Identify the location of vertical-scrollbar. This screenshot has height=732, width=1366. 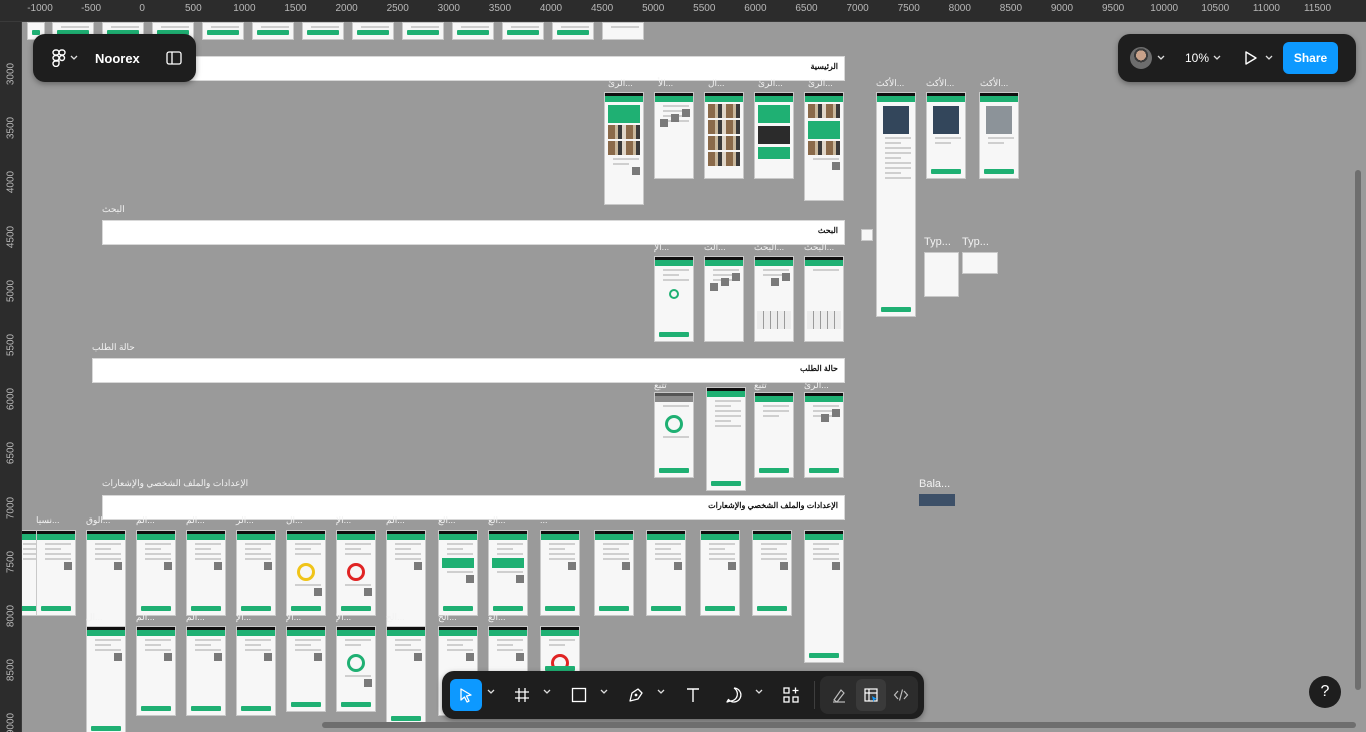
(1358, 430).